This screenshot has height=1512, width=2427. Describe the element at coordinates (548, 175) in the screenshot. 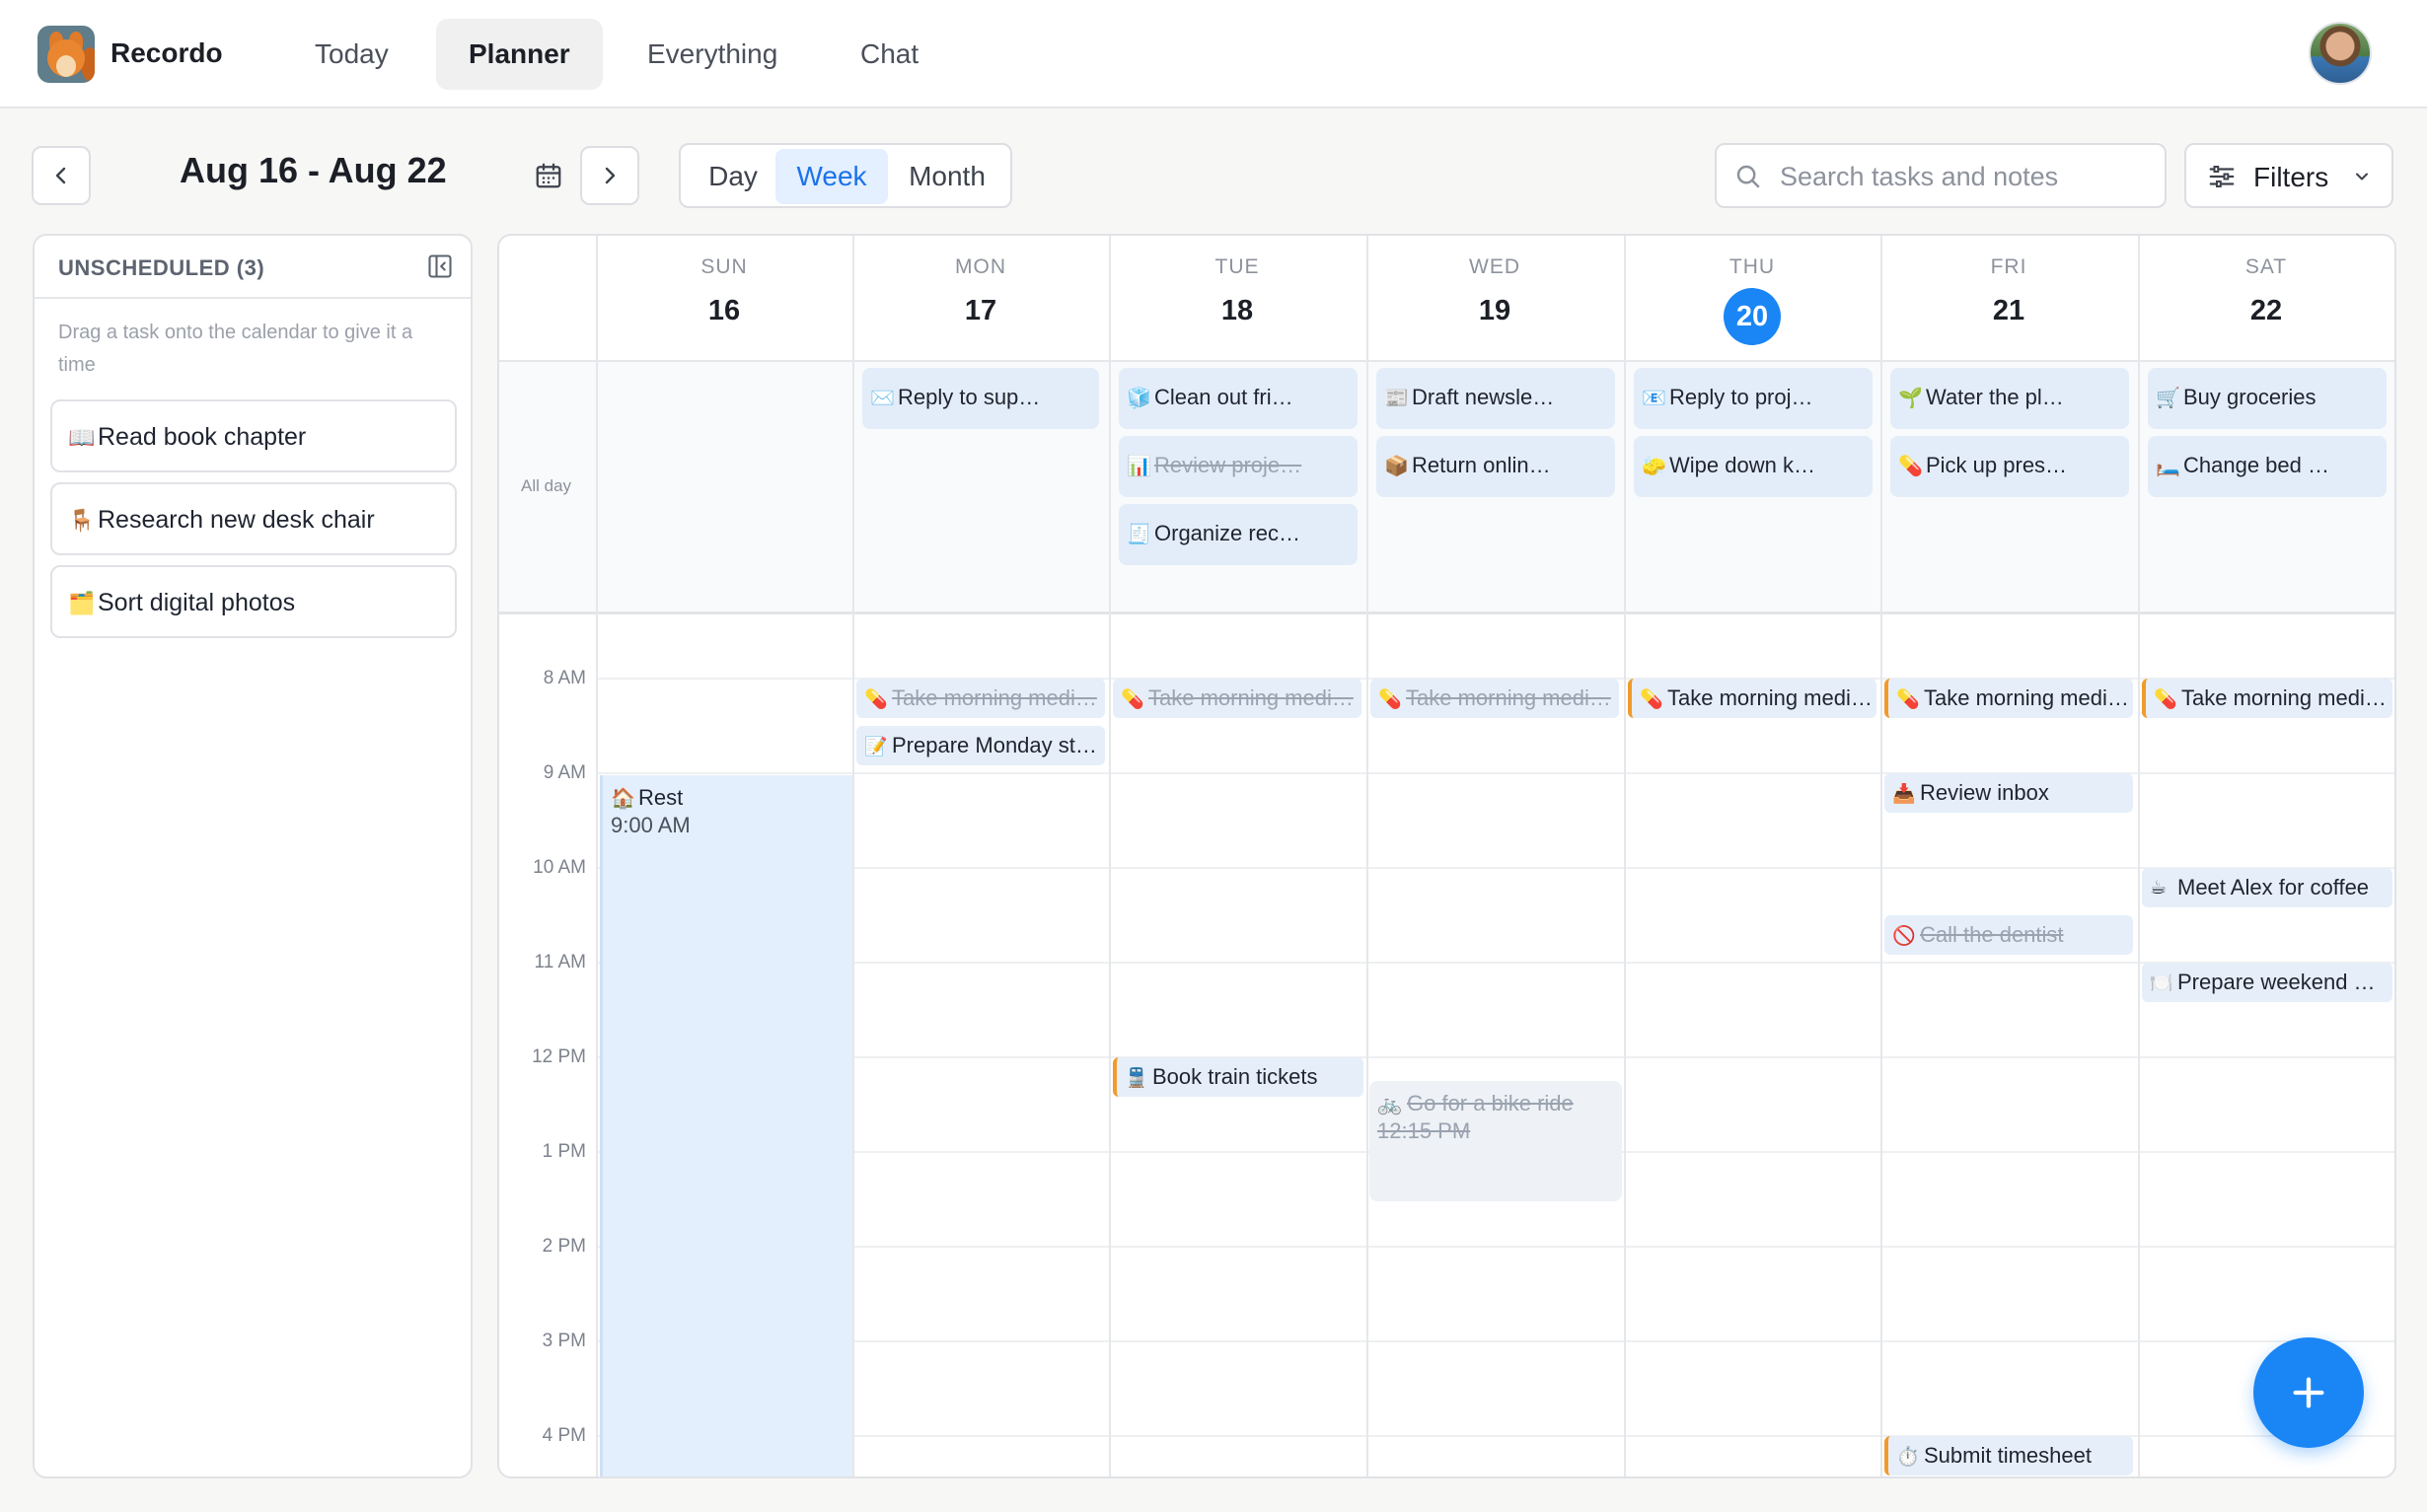

I see `calendar-icon` at that location.